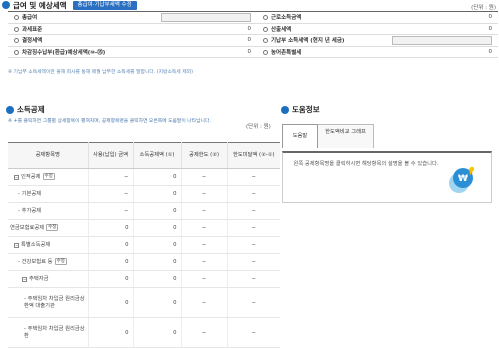 Image resolution: width=499 pixels, height=348 pixels. I want to click on summary-row: 차감징수납부(환급)예상세액(⑩-⑮) 0 농어촌특별세 0, so click(253, 52).